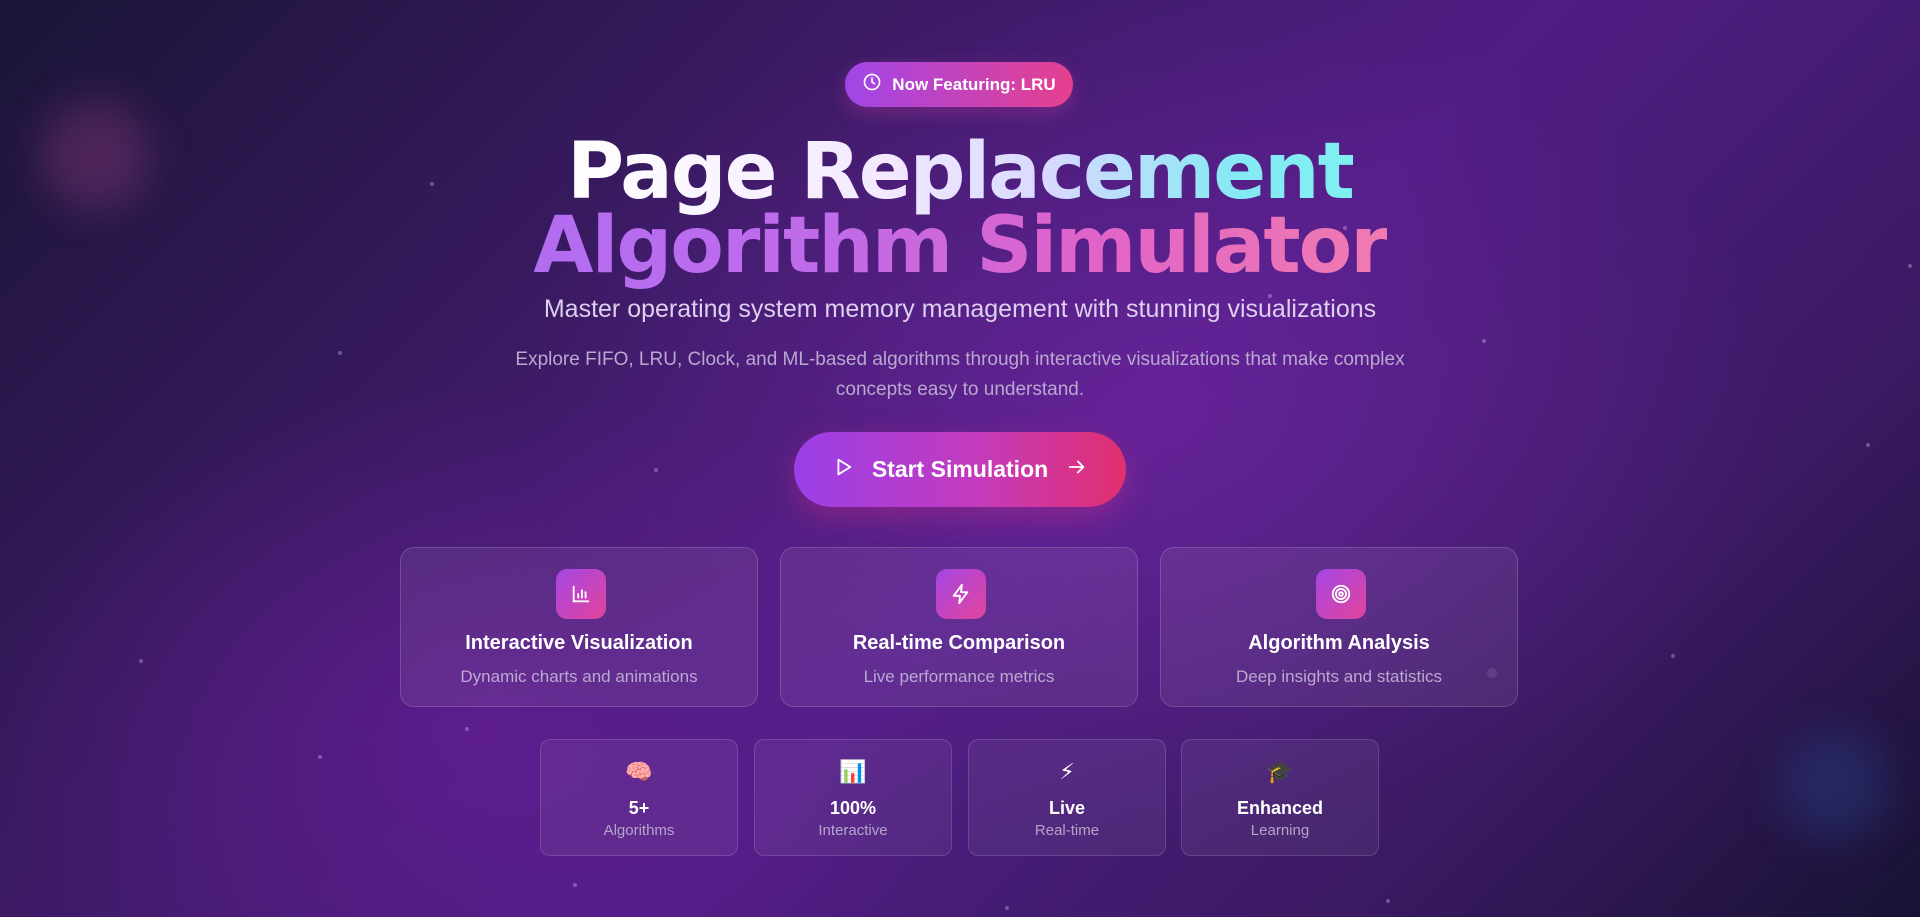 The height and width of the screenshot is (917, 1920). I want to click on stat-card-algorithms: 🧠 5+ Algorithms, so click(639, 797).